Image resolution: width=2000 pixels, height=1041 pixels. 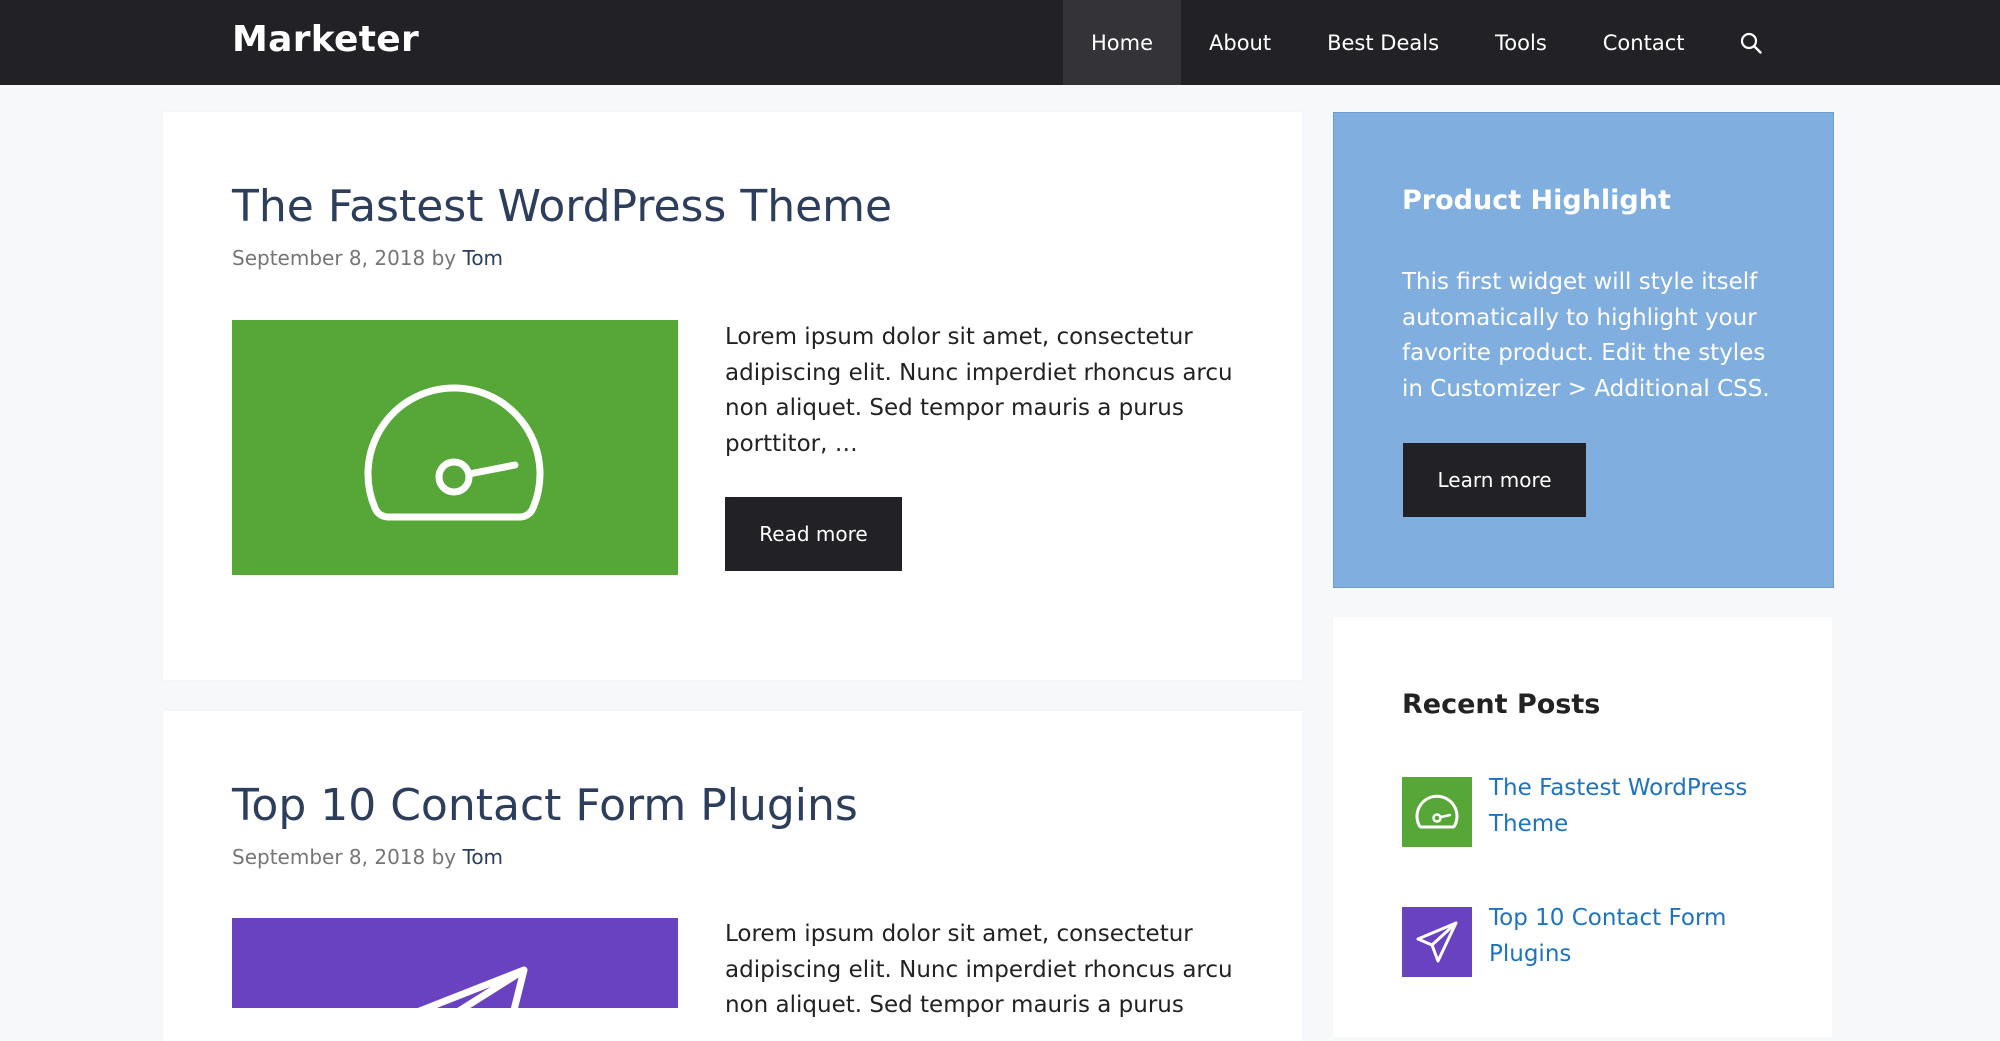 What do you see at coordinates (1494, 480) in the screenshot?
I see `learn-more-button: Learn more` at bounding box center [1494, 480].